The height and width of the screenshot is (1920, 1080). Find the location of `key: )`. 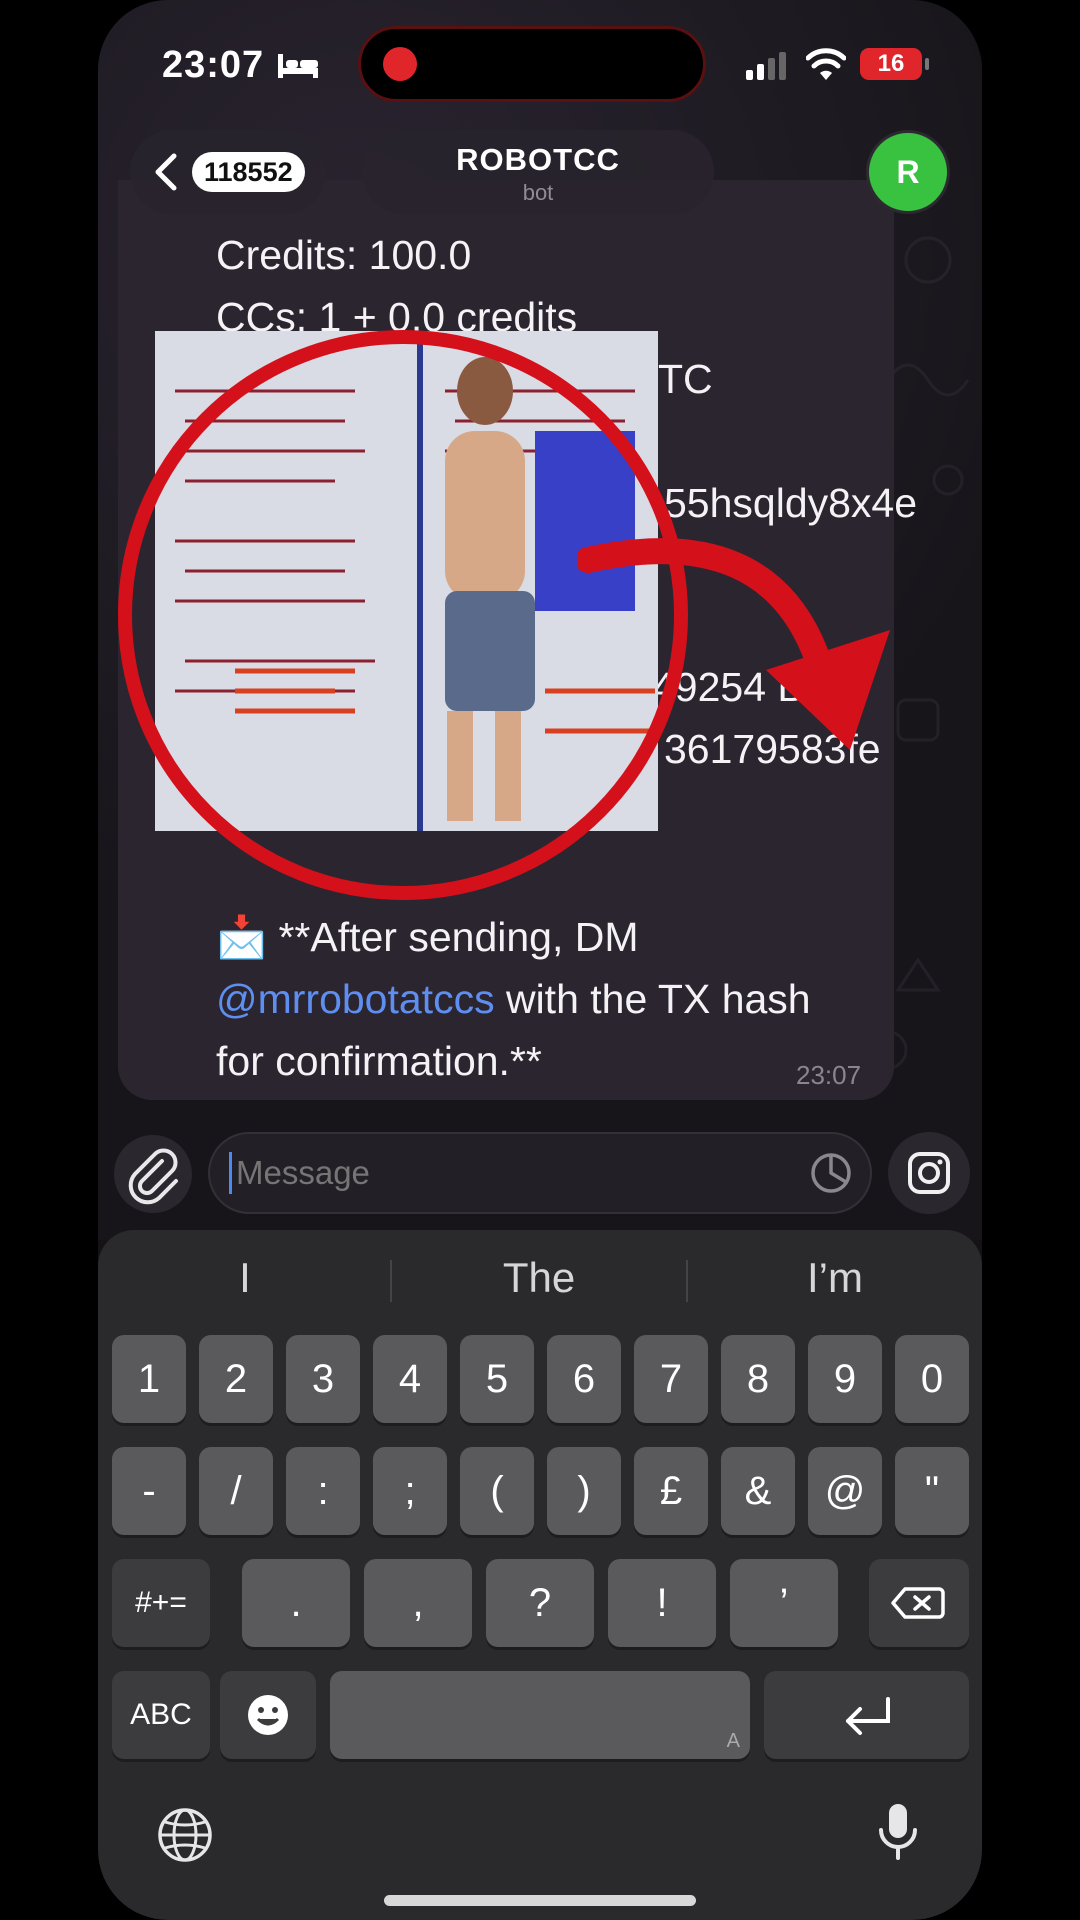

key: ) is located at coordinates (584, 1491).